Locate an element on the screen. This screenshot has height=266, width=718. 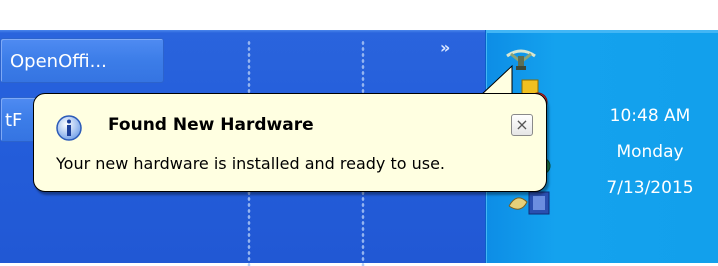
toolbar-chevron-button: » is located at coordinates (445, 47).